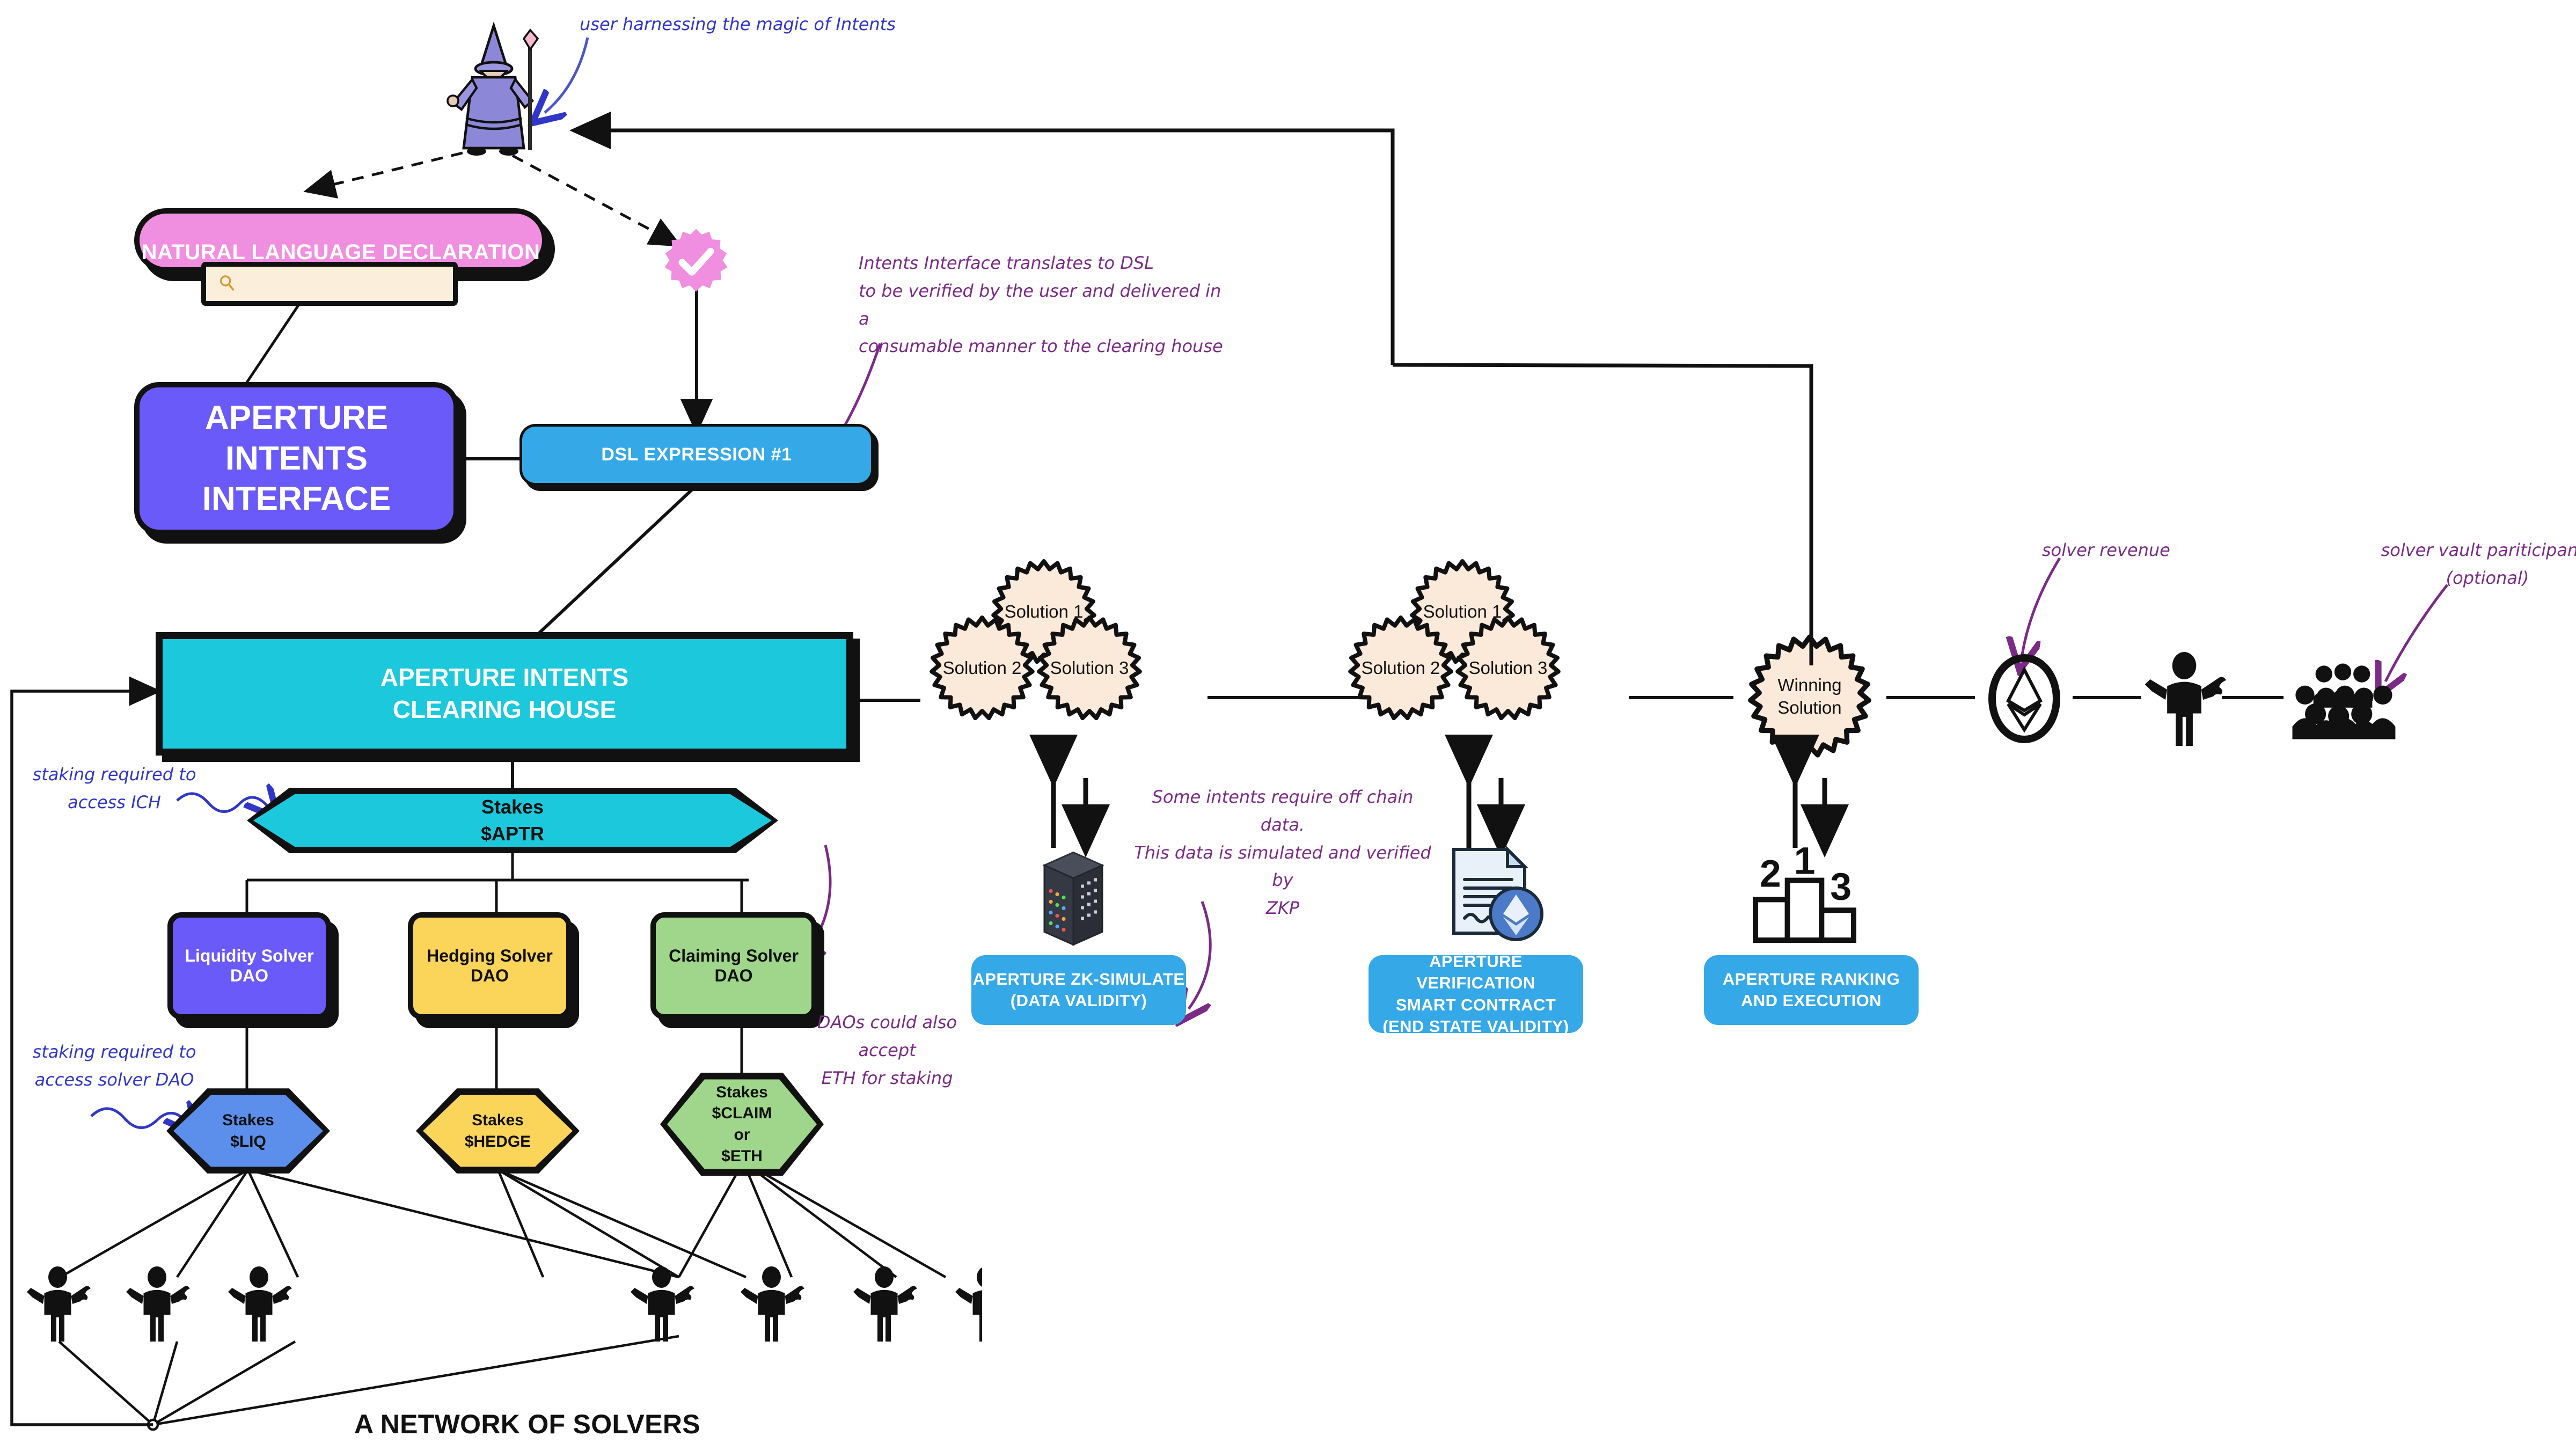 The image size is (2576, 1451). Describe the element at coordinates (742, 1135) in the screenshot. I see `hex-line3: or` at that location.